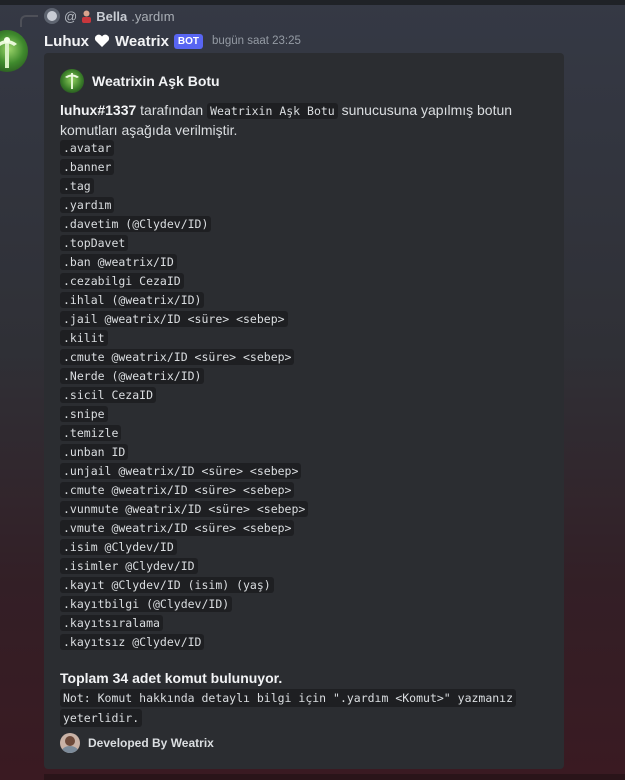 The image size is (625, 780). What do you see at coordinates (184, 204) in the screenshot?
I see `command-item: .yardım` at bounding box center [184, 204].